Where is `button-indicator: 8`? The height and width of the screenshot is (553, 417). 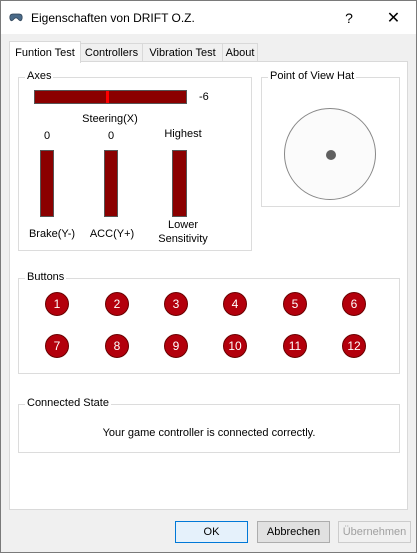
button-indicator: 8 is located at coordinates (117, 346).